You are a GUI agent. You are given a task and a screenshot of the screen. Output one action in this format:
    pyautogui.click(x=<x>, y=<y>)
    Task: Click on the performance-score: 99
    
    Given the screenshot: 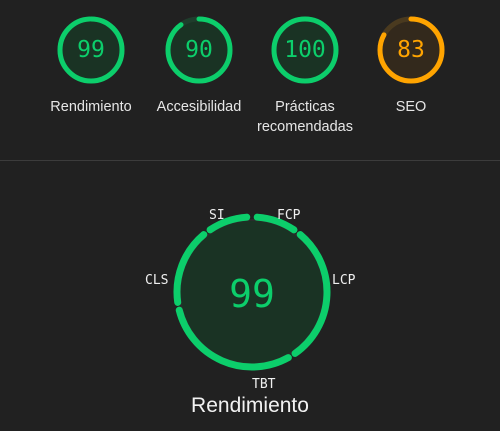 What is the action you would take?
    pyautogui.click(x=252, y=294)
    